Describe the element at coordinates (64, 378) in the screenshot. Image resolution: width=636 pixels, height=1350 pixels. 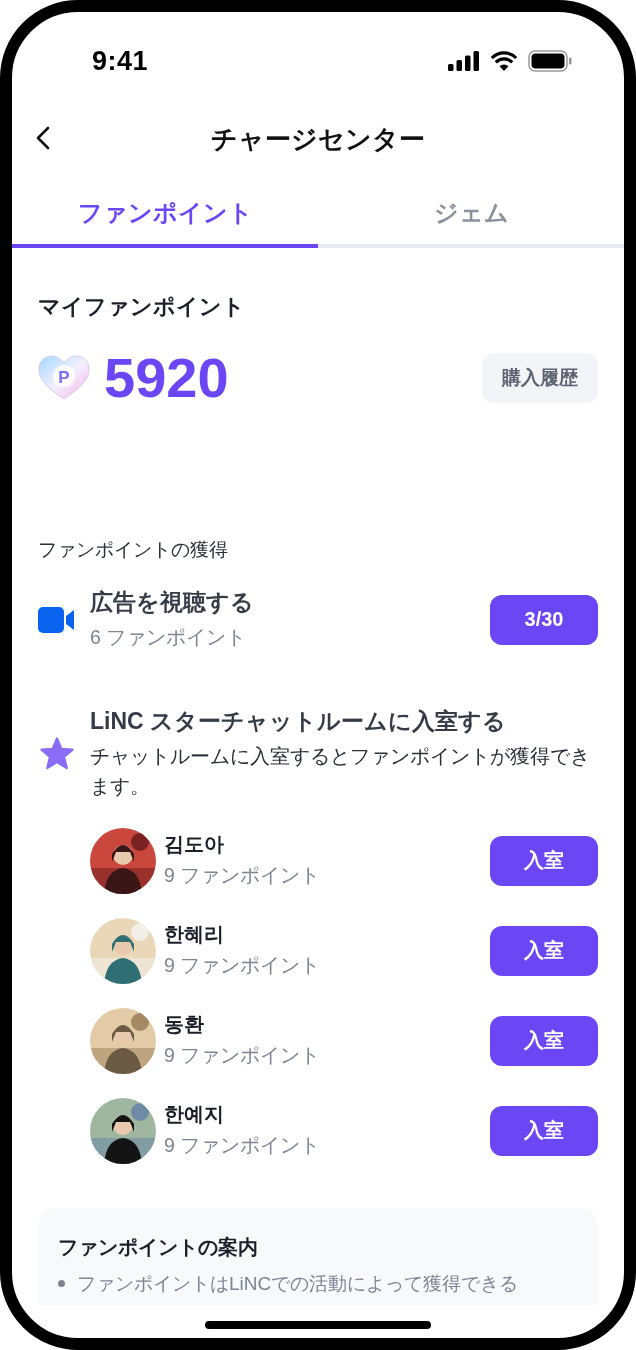
I see `heart-points-icon: P` at that location.